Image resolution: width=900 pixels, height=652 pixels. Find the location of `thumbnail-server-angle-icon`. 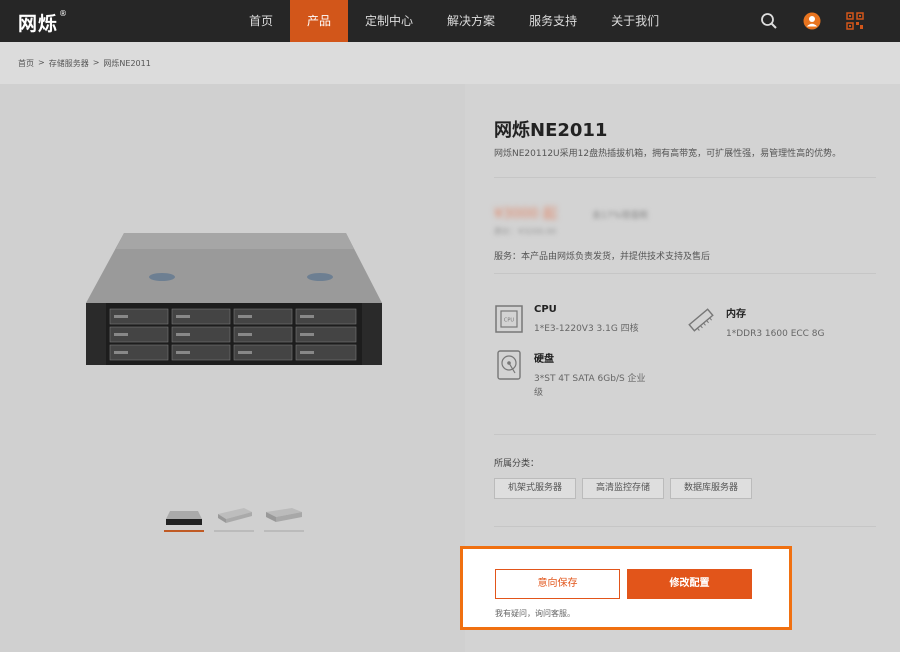

thumbnail-server-angle-icon is located at coordinates (235, 515).